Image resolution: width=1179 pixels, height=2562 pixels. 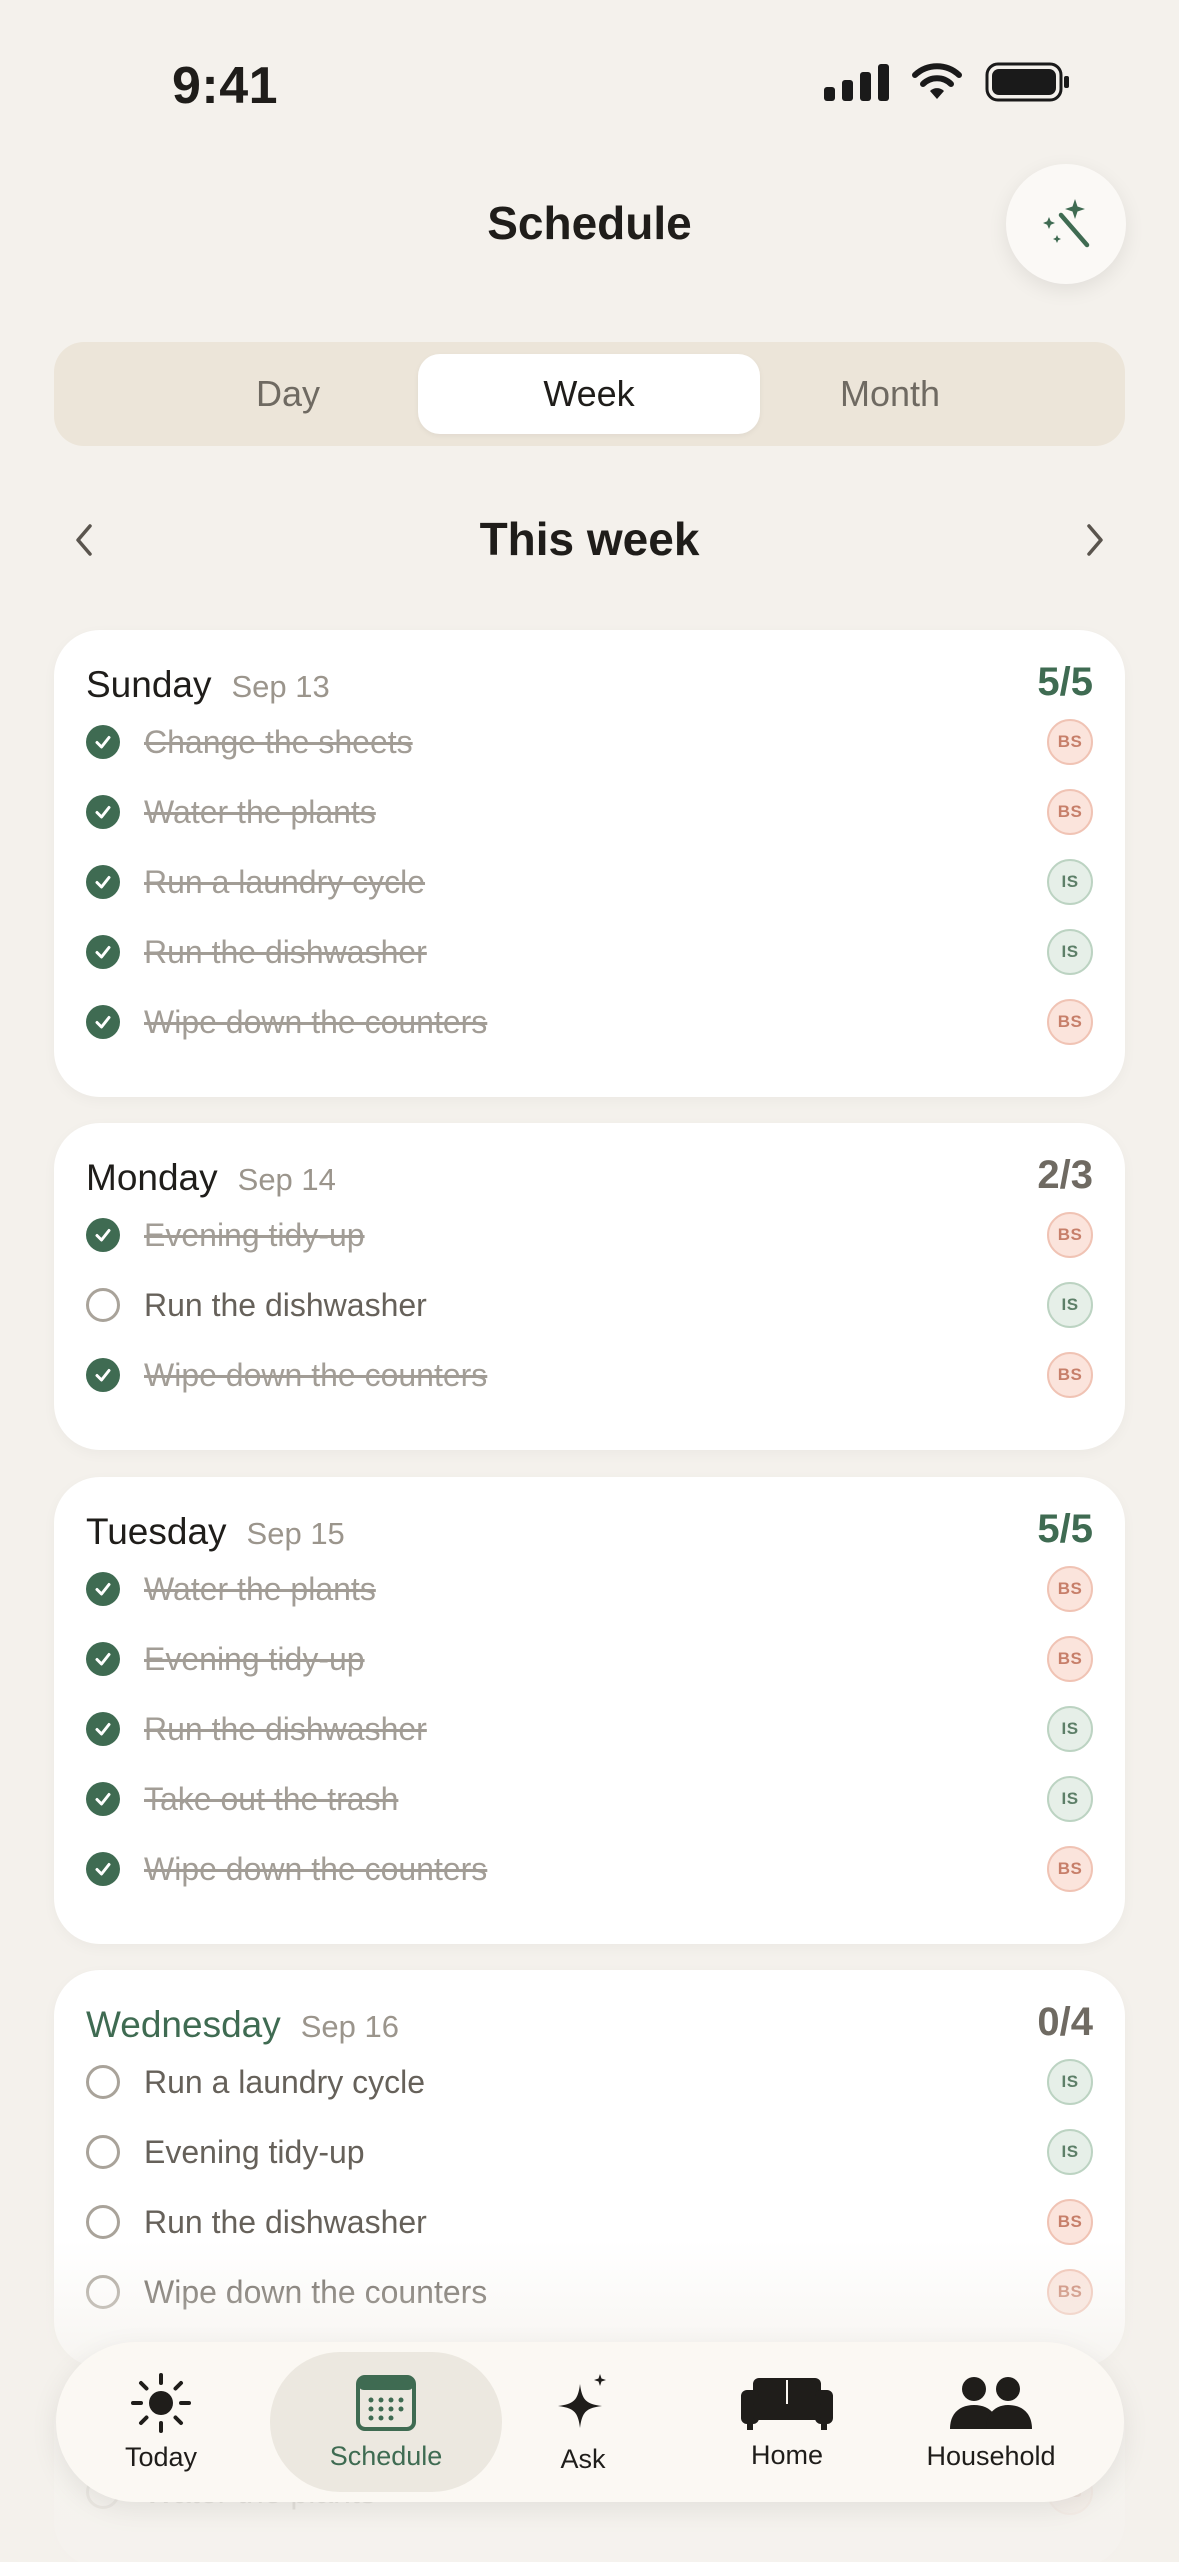 I want to click on task-row: Change the sheets BS, so click(x=589, y=742).